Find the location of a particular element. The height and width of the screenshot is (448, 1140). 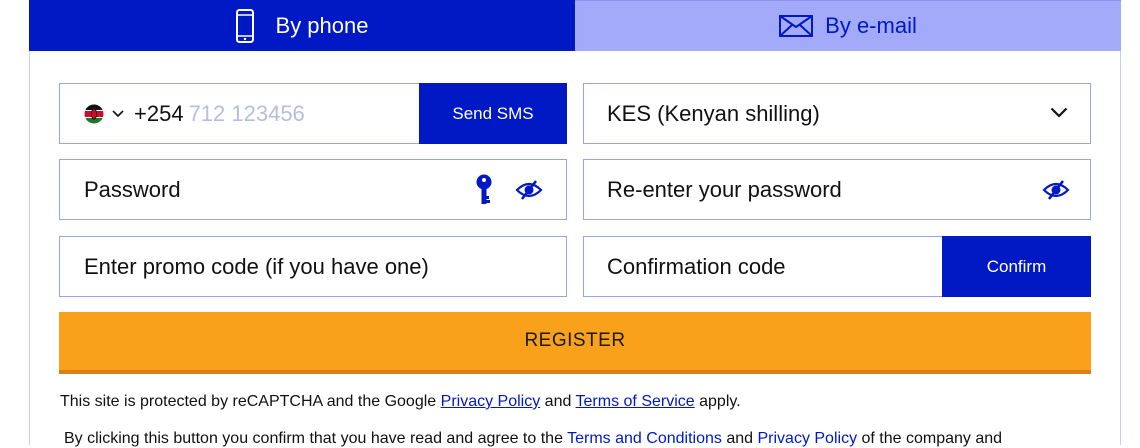

confirmation-code-field: Confirmation code Confirm is located at coordinates (837, 266).